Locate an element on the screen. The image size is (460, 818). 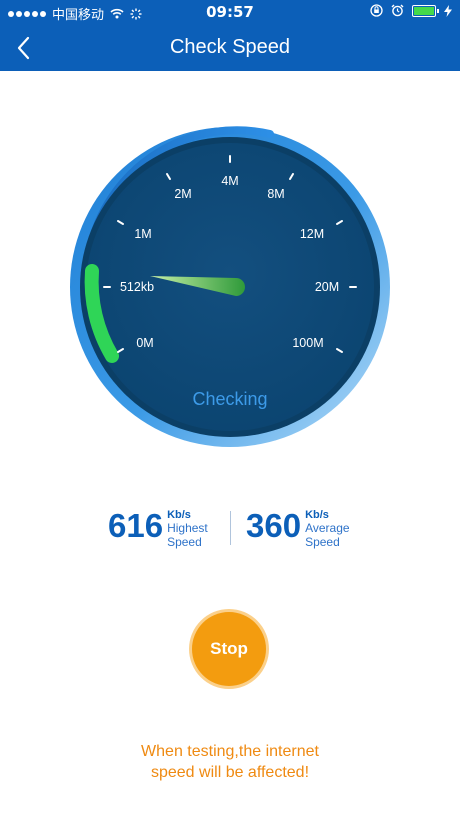
warning-line2: speed will be affected! is located at coordinates (230, 772).